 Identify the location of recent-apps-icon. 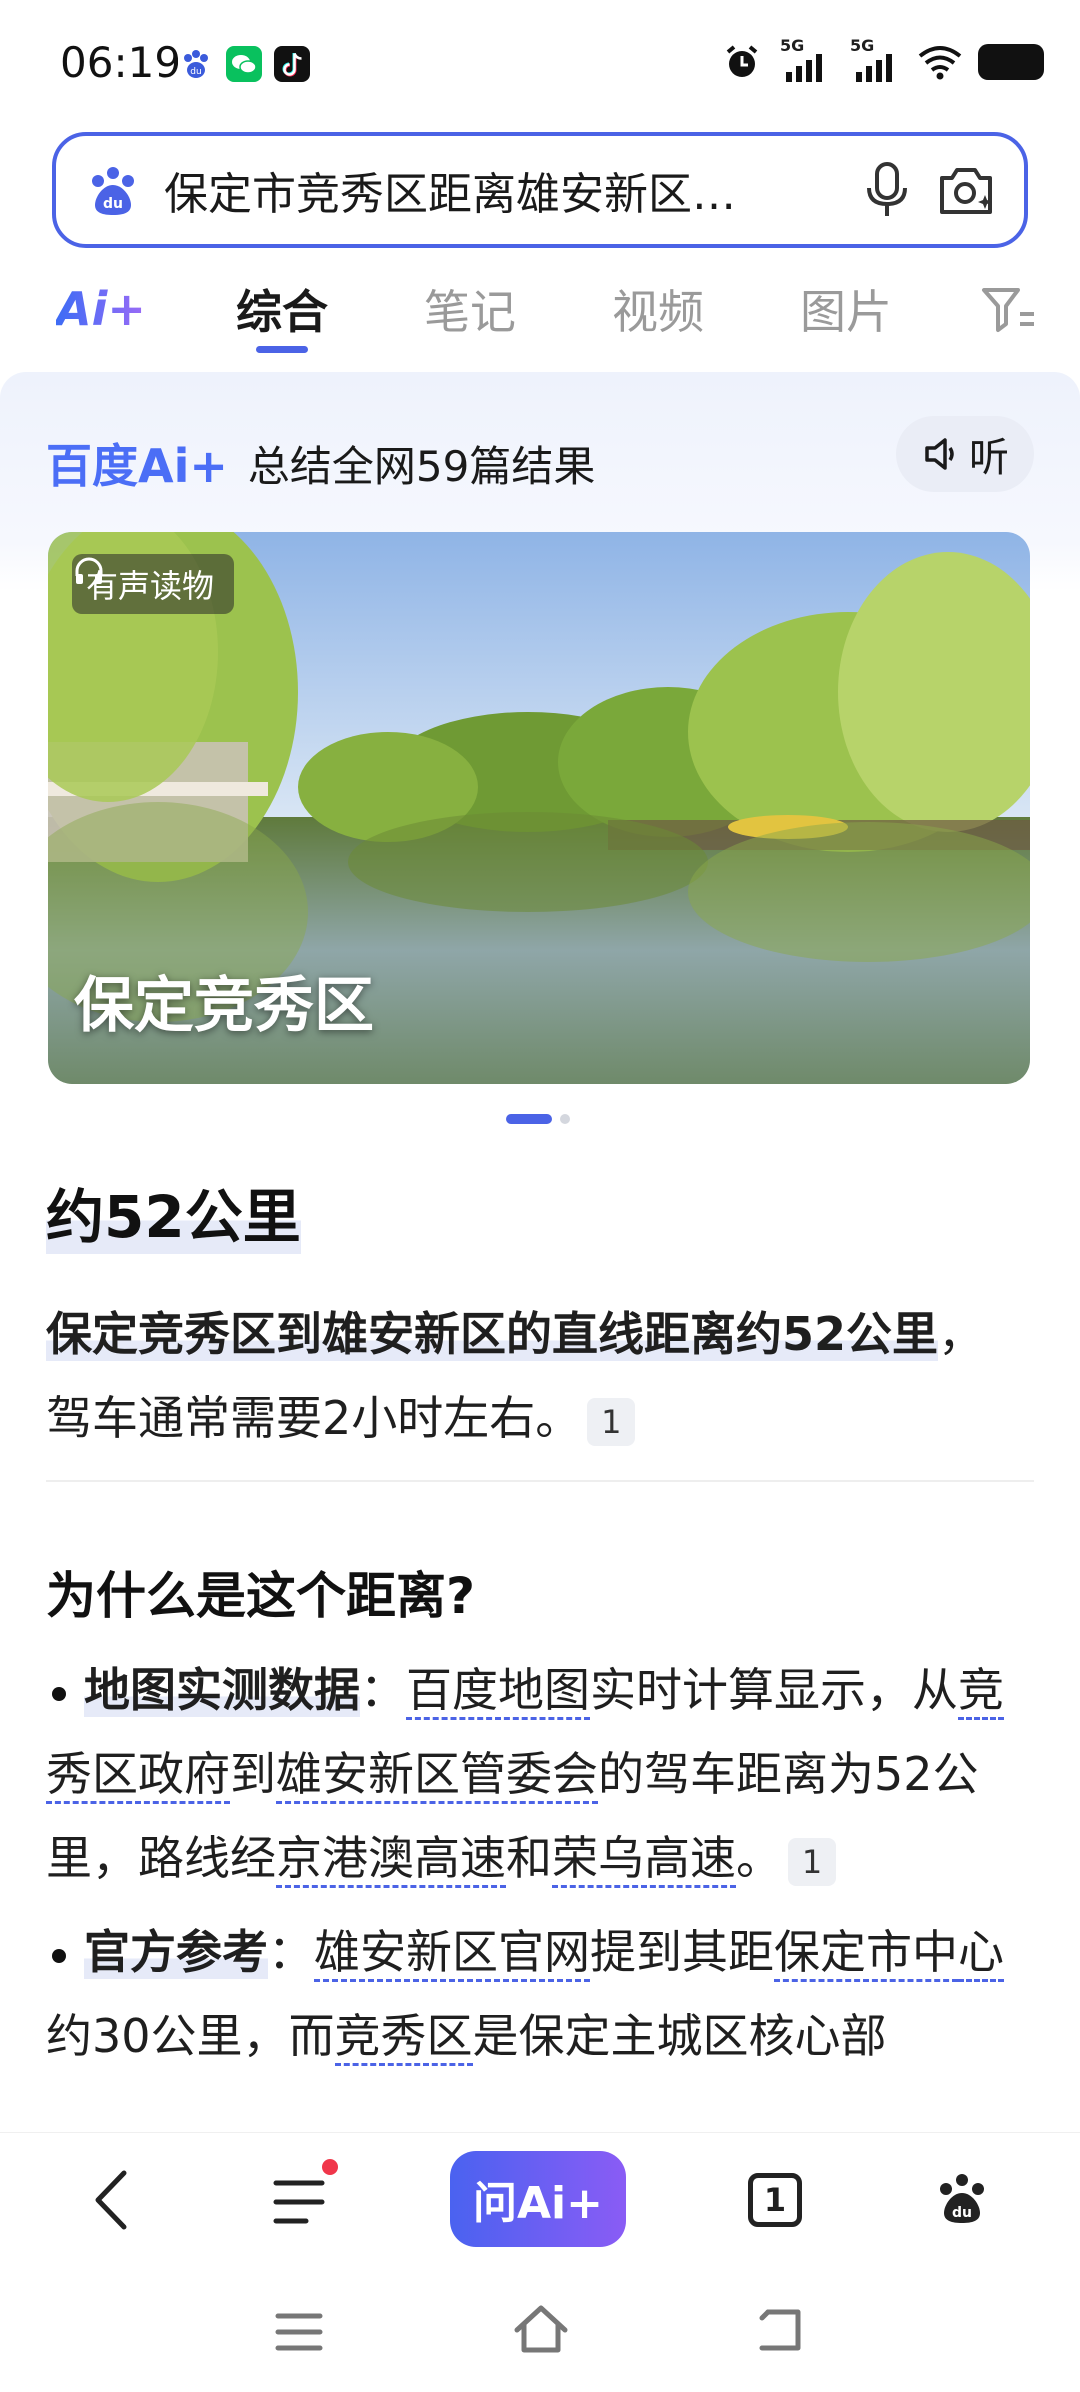
(299, 2332).